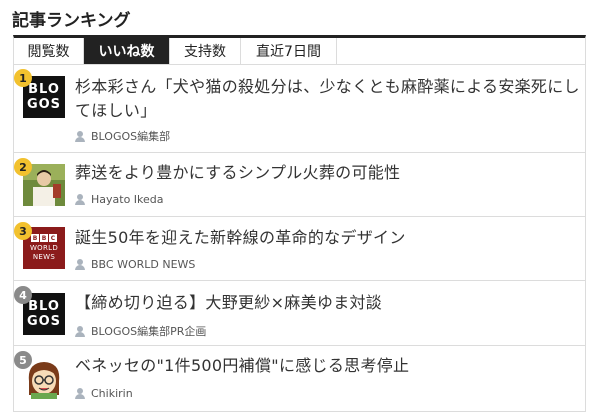  I want to click on article-author: Hayato Ikeda, so click(119, 199).